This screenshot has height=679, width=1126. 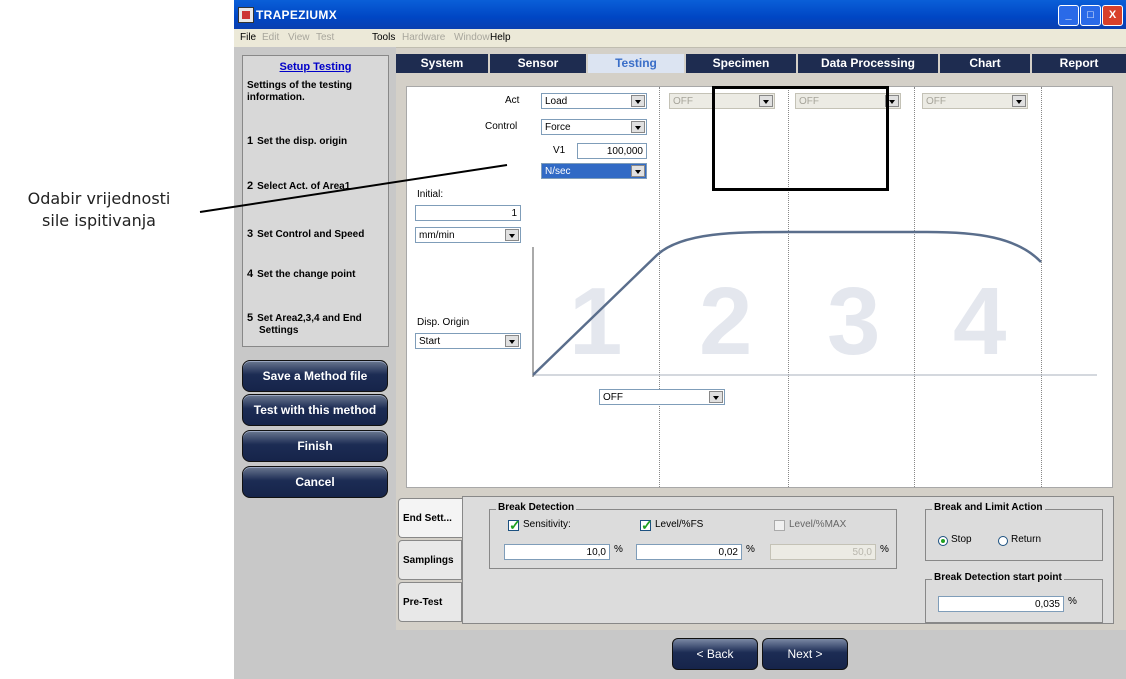 I want to click on level-max-checkbox, so click(x=779, y=525).